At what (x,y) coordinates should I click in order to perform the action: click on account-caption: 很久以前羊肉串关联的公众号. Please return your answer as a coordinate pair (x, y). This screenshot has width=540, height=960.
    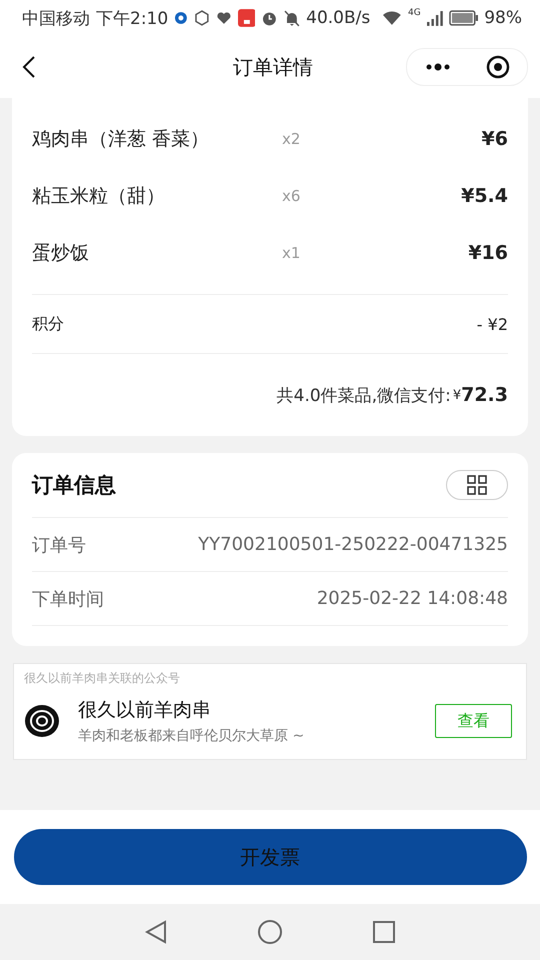
    Looking at the image, I should click on (102, 678).